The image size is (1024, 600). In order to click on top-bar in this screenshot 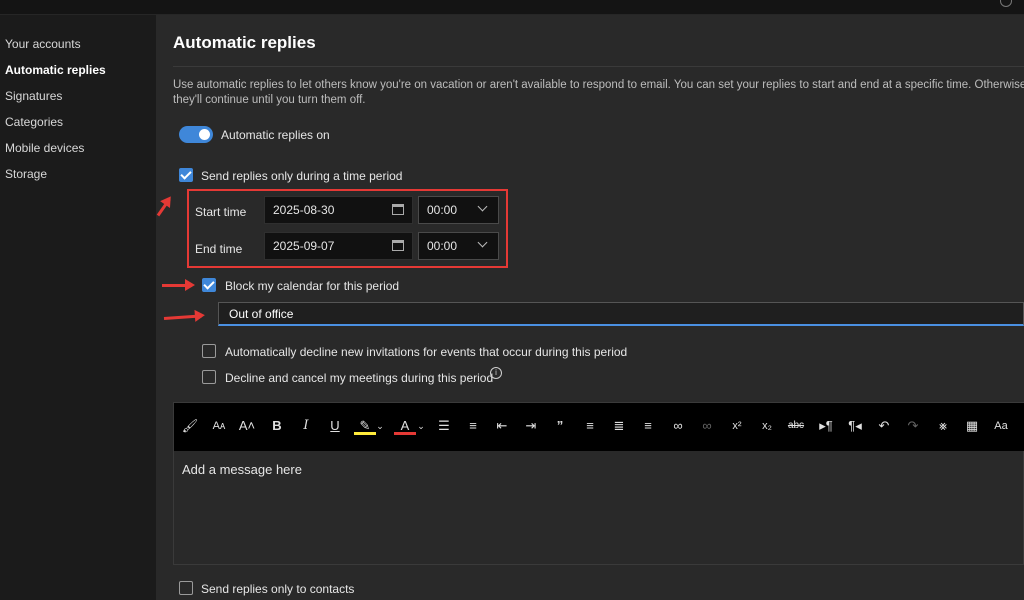, I will do `click(512, 7)`.